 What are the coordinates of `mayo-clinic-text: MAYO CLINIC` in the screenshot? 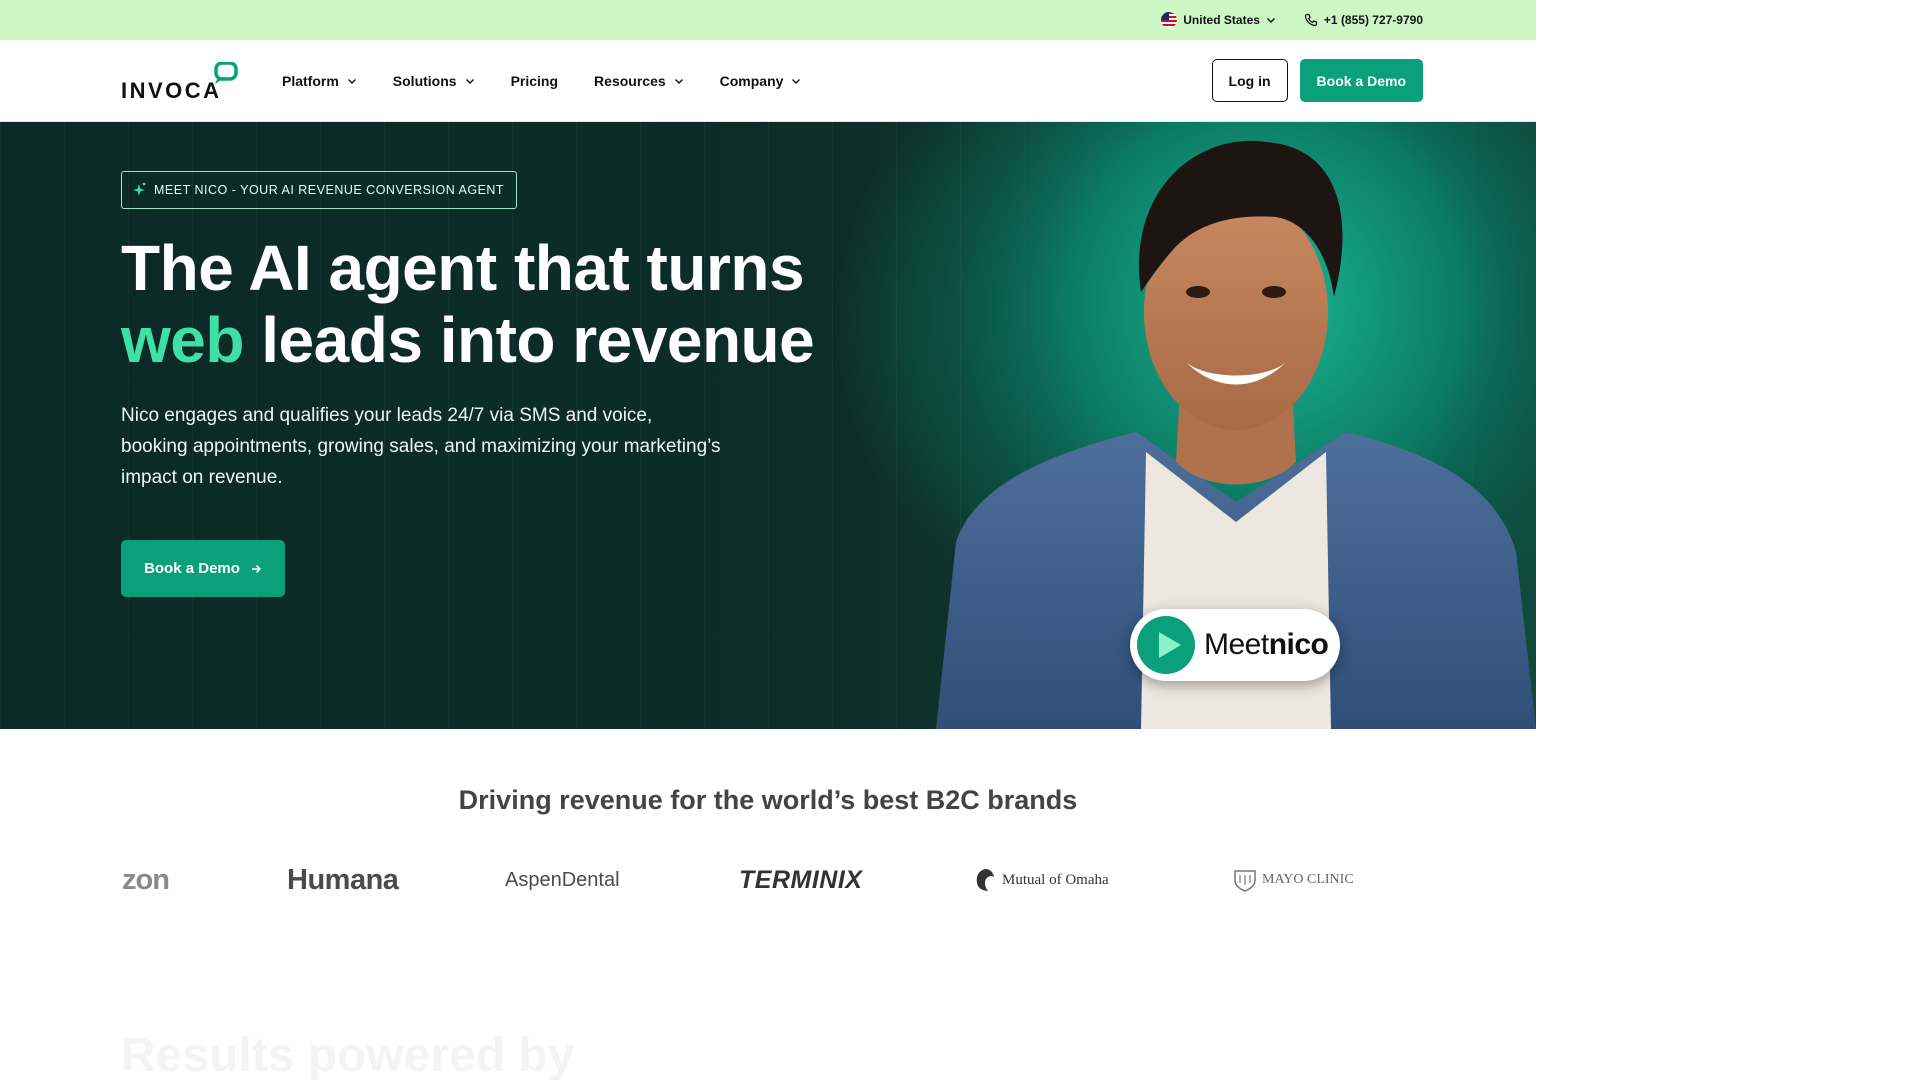 It's located at (1308, 879).